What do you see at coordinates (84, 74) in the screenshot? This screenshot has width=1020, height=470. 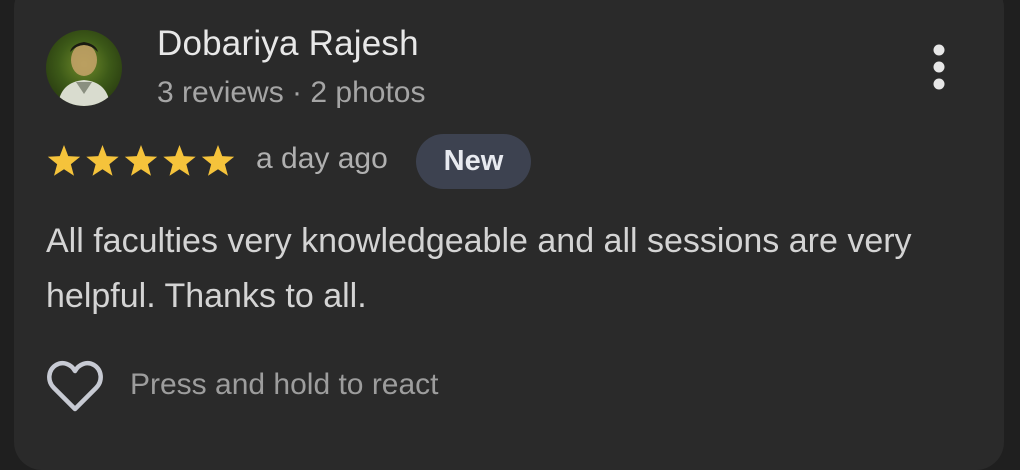 I see `avatar-photo-icon` at bounding box center [84, 74].